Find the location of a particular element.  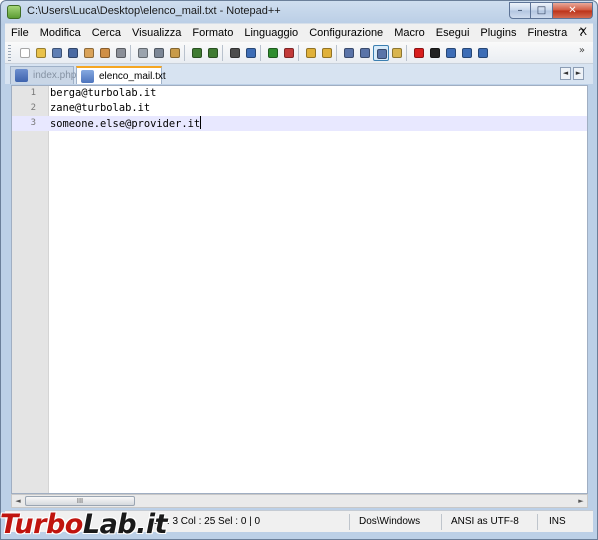

save-all-icon-glyph is located at coordinates (73, 53).